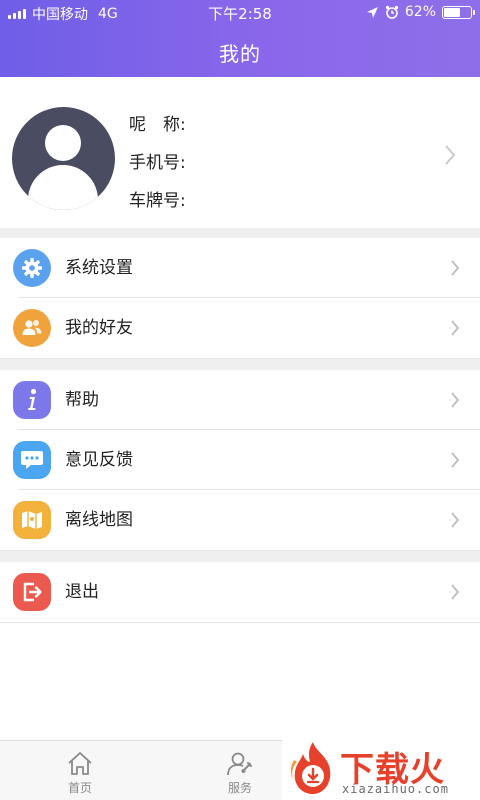  What do you see at coordinates (32, 592) in the screenshot?
I see `logout-icon` at bounding box center [32, 592].